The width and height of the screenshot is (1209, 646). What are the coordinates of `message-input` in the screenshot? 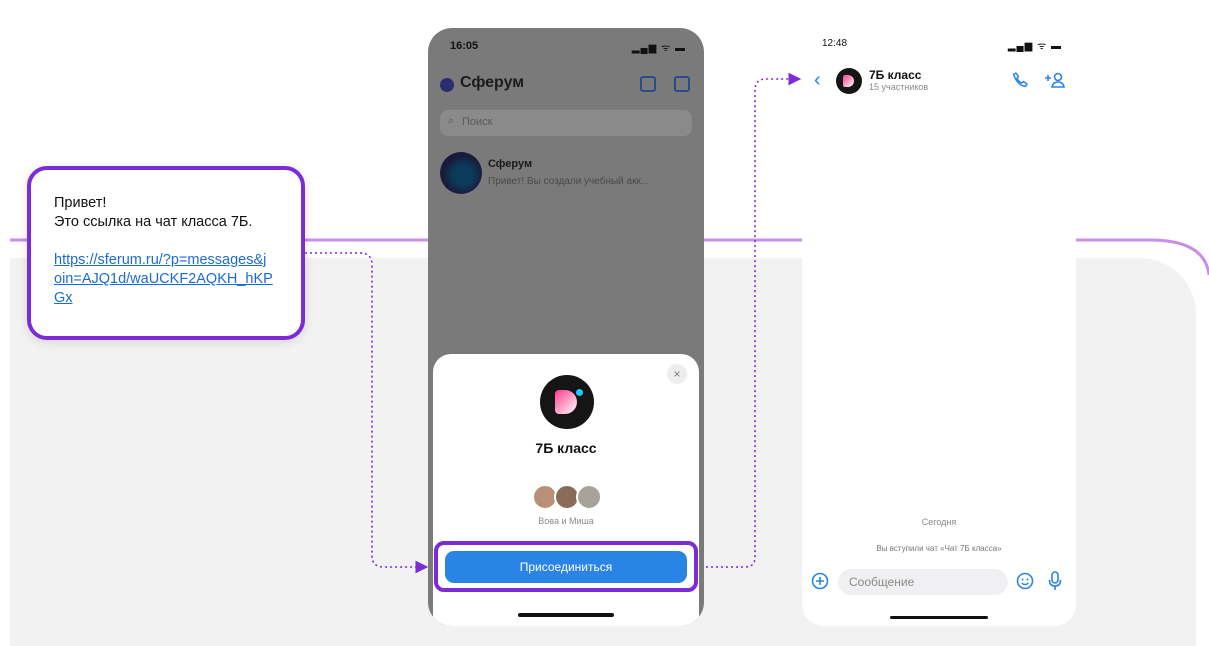 It's located at (923, 582).